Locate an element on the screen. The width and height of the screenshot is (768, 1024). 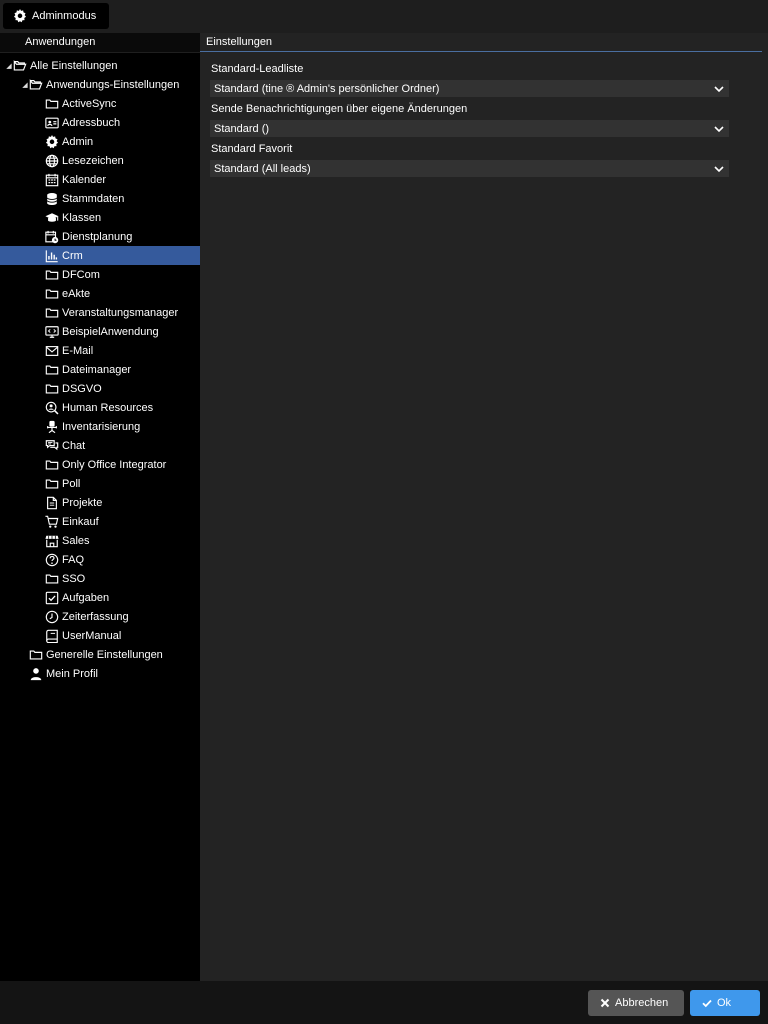
tree-item-label: Sales is located at coordinates (76, 540).